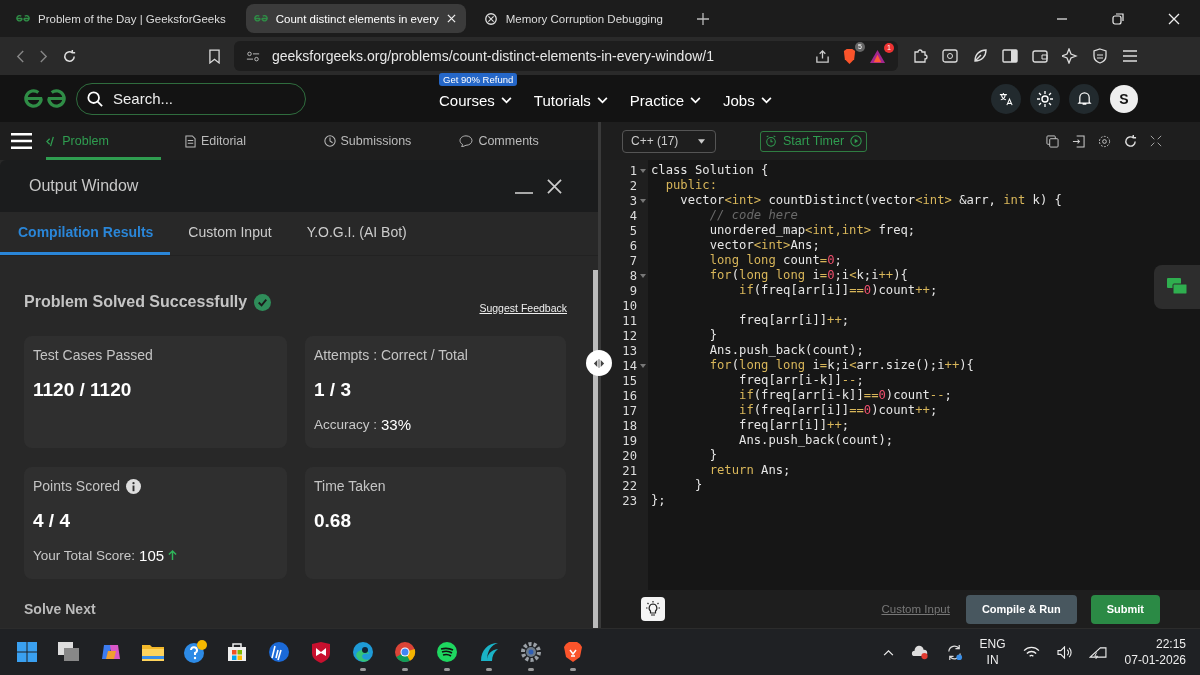 The height and width of the screenshot is (675, 1200). Describe the element at coordinates (1052, 141) in the screenshot. I see `copy-icon` at that location.